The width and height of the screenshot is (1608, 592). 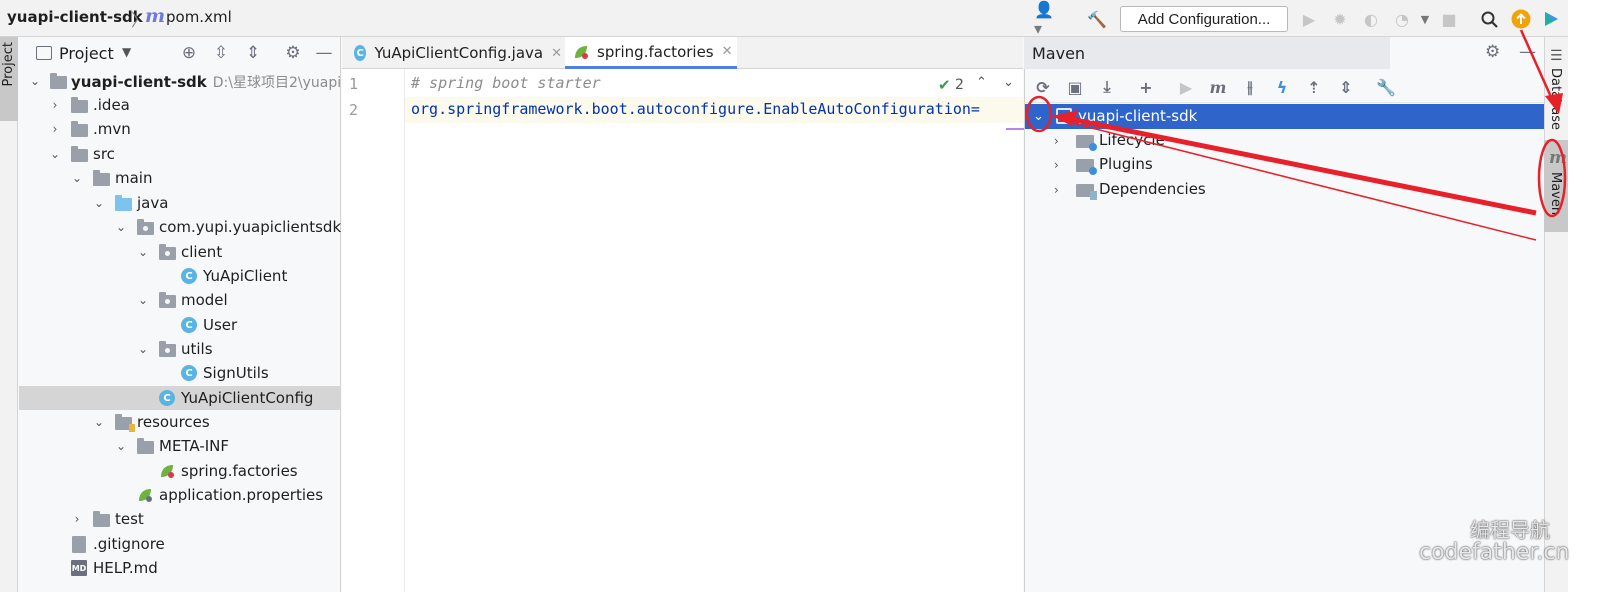 I want to click on tree-item-meta-inf: ⌄ META-INF, so click(x=180, y=446).